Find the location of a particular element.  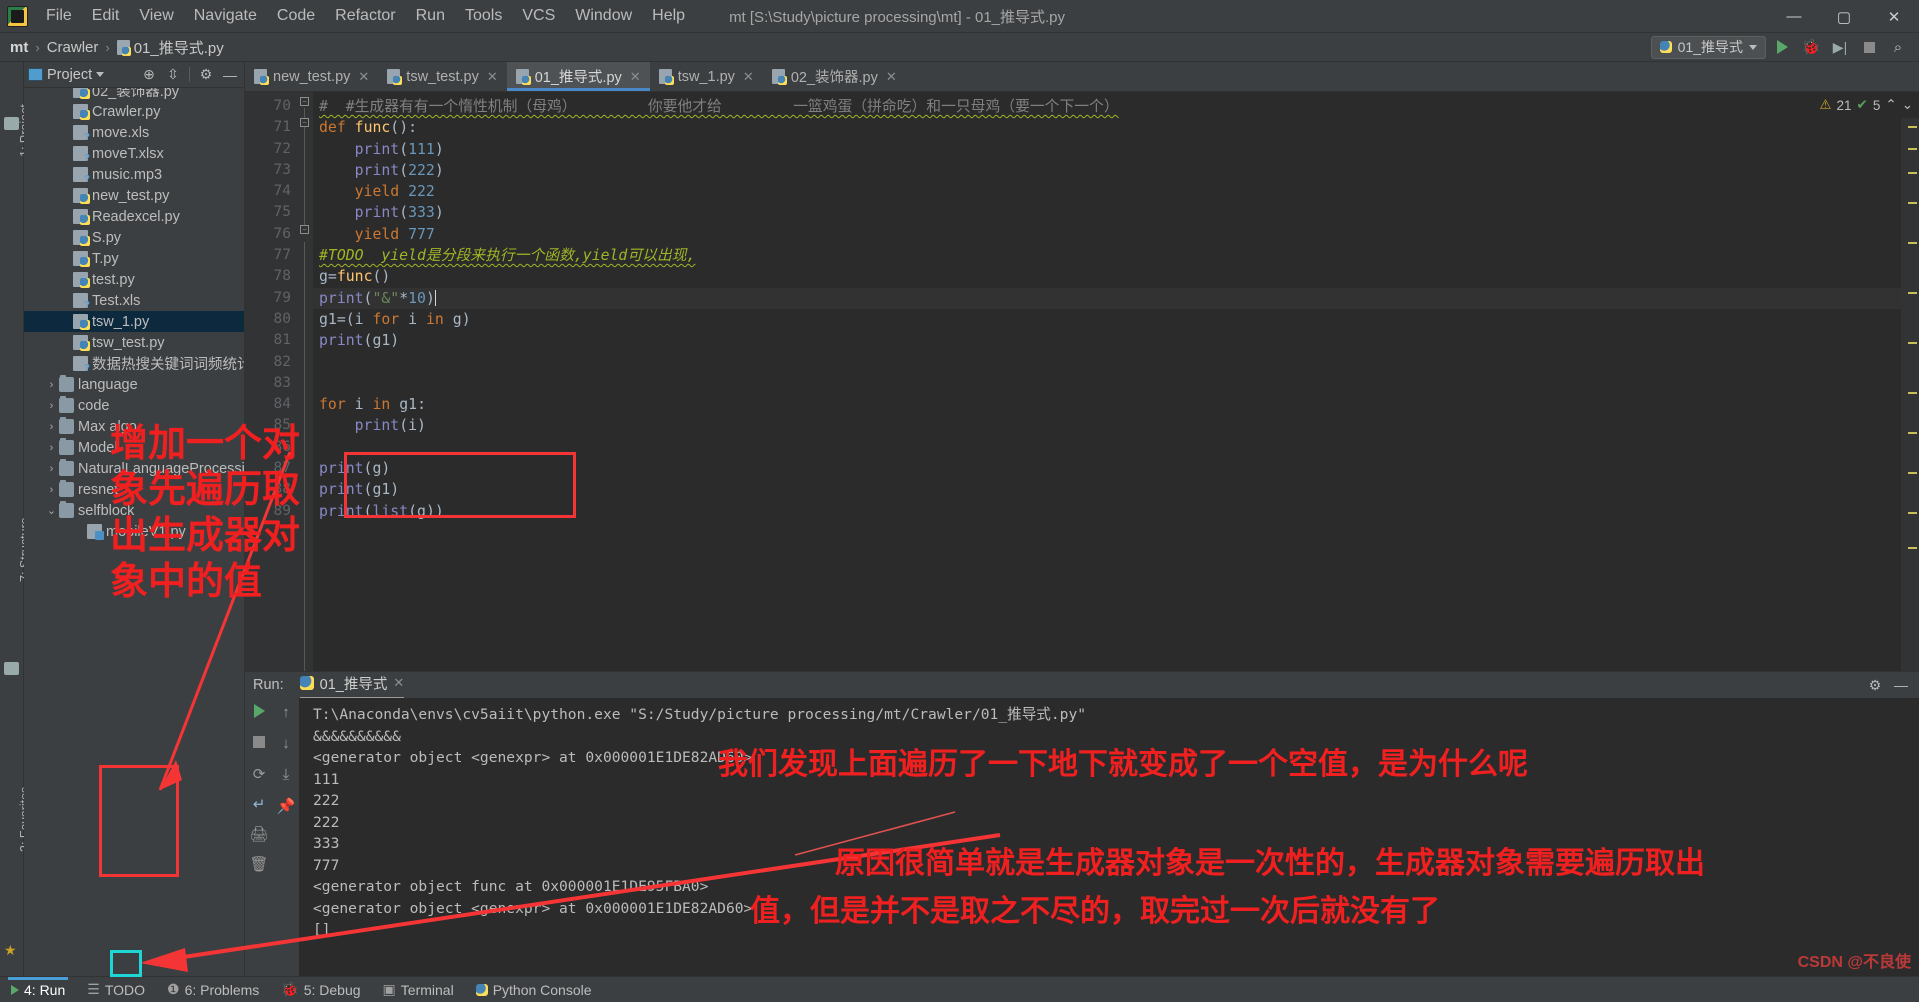

run-settings-button: ⚙ is located at coordinates (1875, 685).